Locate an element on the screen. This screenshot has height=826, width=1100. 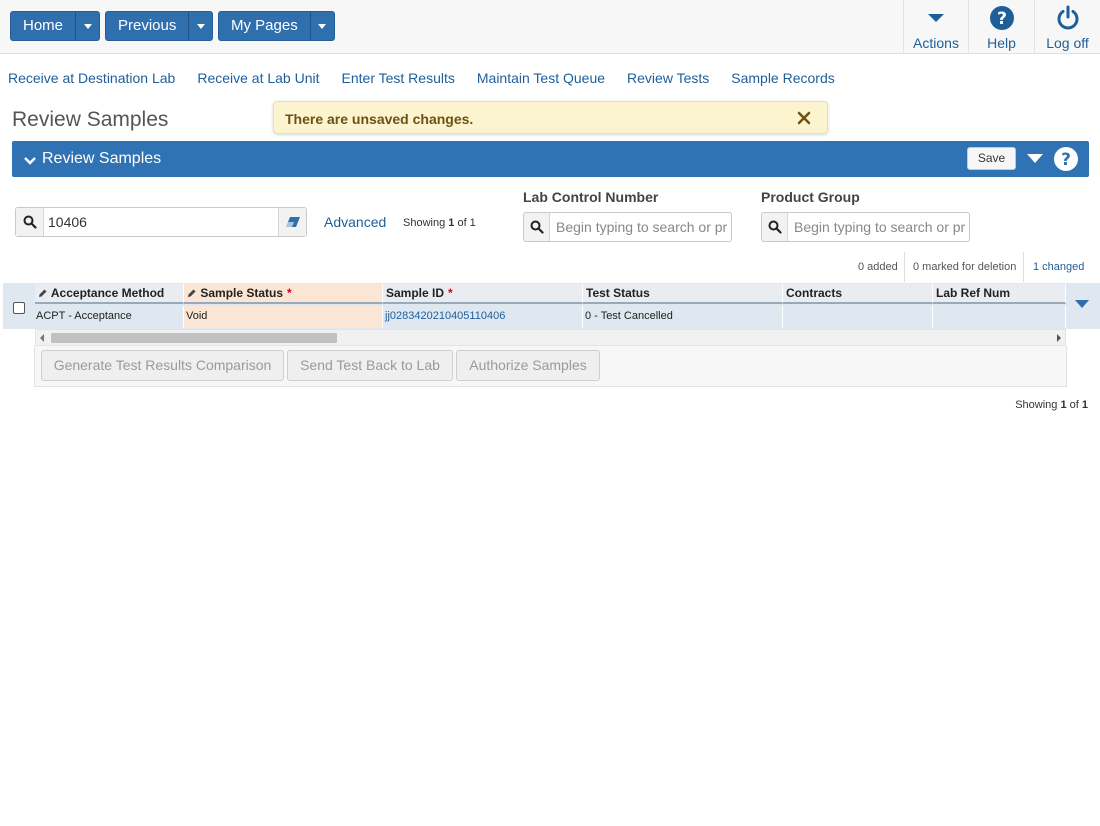
previous-dropdown-toggle is located at coordinates (200, 26).